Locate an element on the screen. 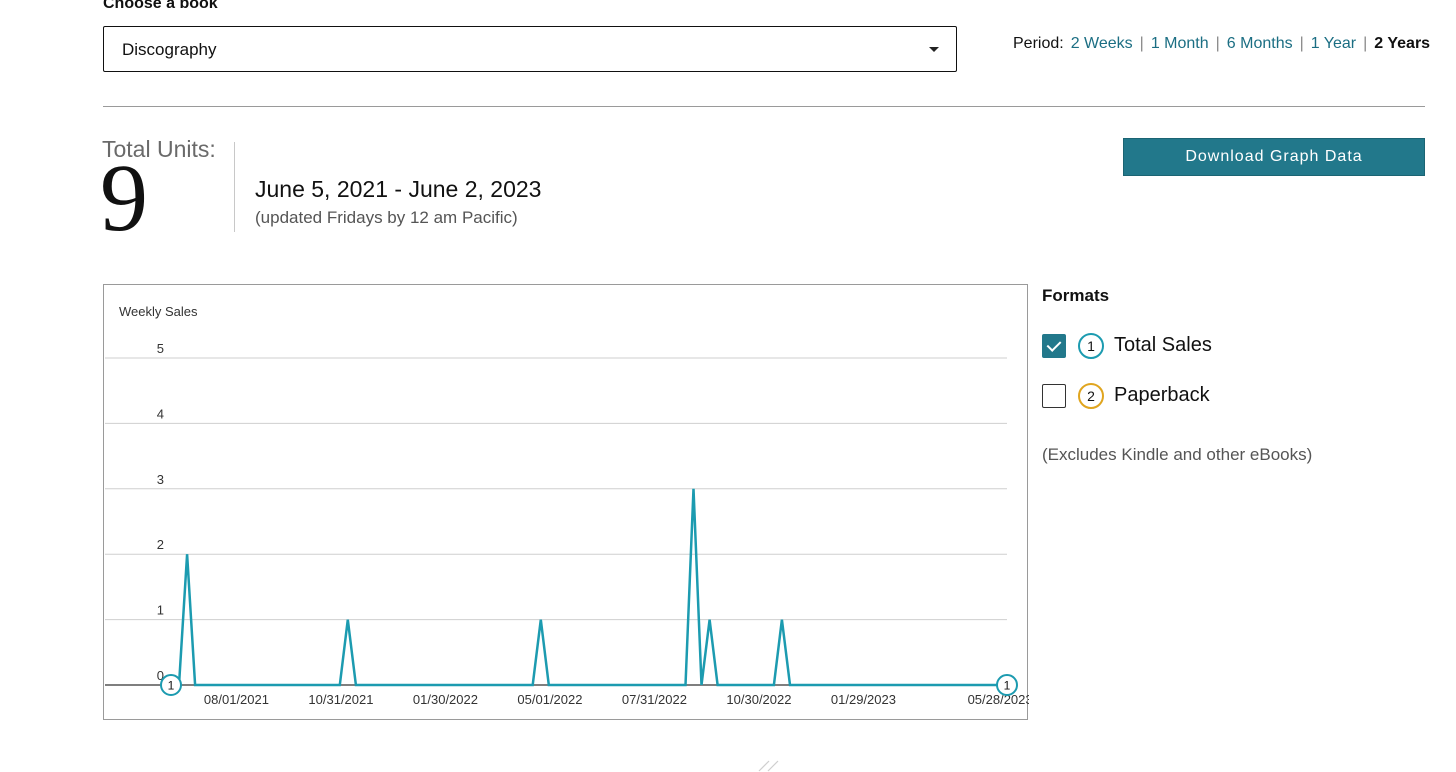  section-divider is located at coordinates (764, 106).